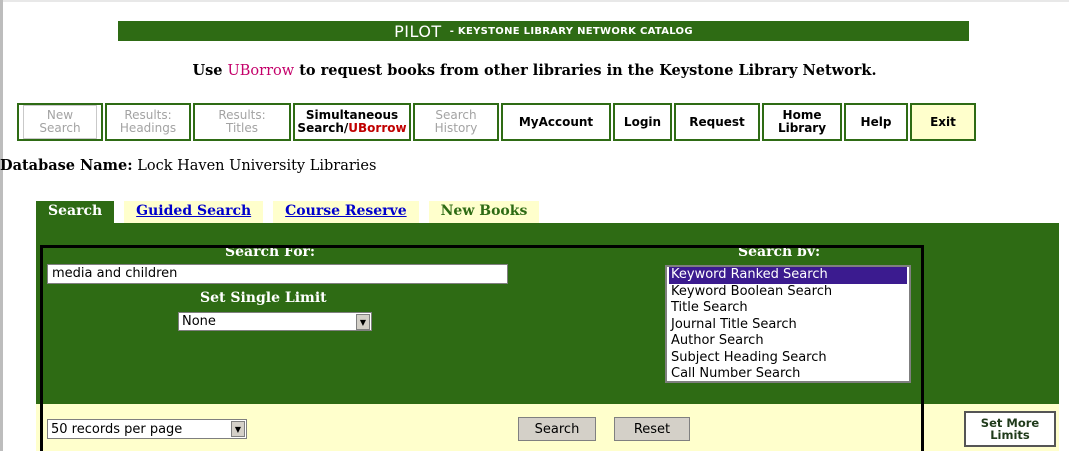 Image resolution: width=1069 pixels, height=451 pixels. Describe the element at coordinates (788, 292) in the screenshot. I see `search-by-option: Keyword Boolean Search` at that location.